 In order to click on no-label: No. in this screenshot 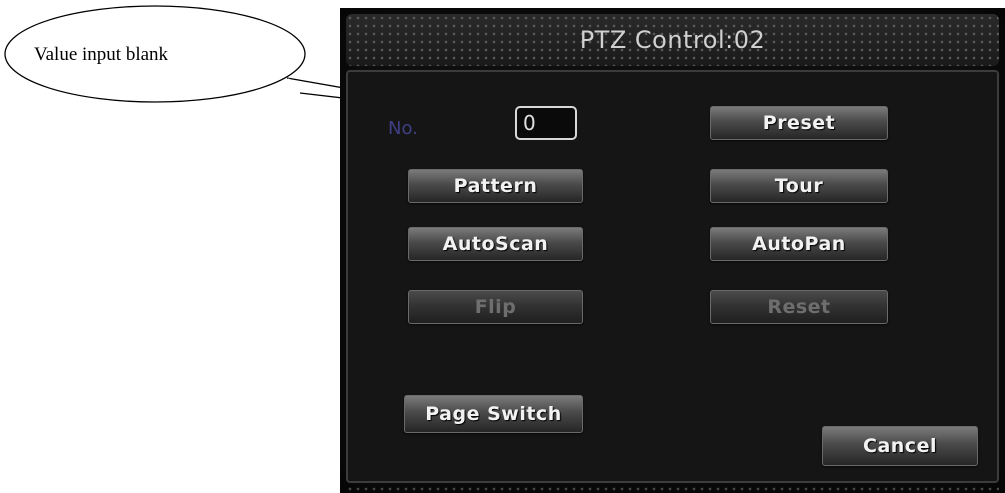, I will do `click(403, 128)`.